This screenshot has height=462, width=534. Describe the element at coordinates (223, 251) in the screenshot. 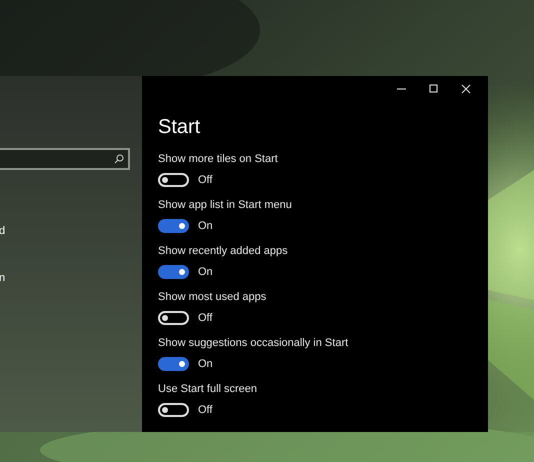

I see `setting-label: Show recently added apps` at that location.